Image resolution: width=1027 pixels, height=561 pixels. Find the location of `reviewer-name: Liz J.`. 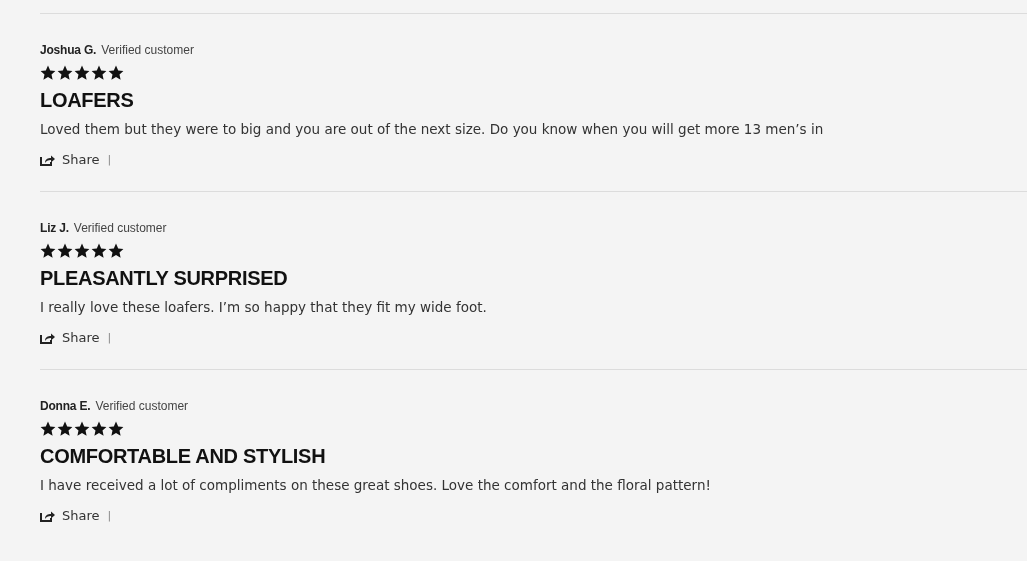

reviewer-name: Liz J. is located at coordinates (54, 228).